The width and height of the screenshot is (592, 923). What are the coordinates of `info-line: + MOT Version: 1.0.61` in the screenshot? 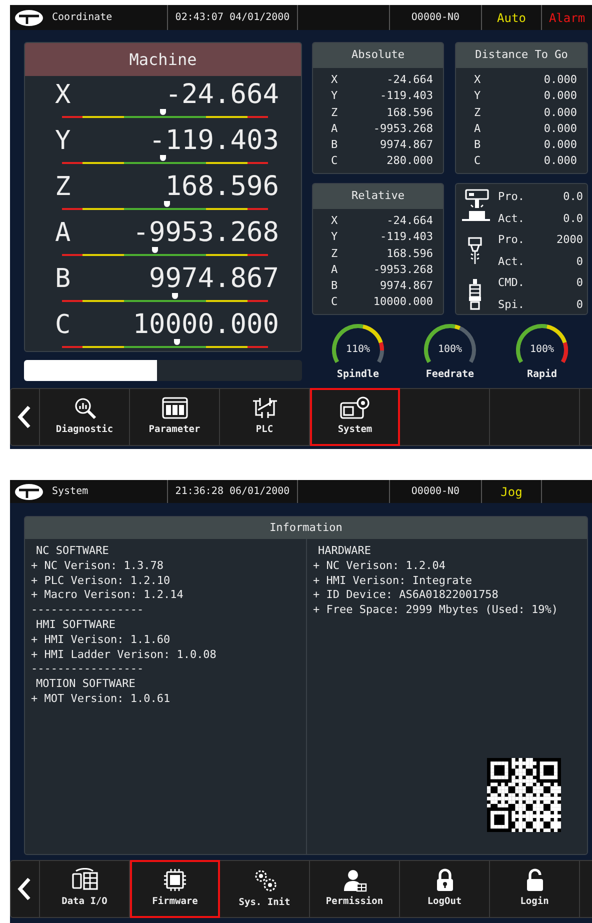 It's located at (100, 699).